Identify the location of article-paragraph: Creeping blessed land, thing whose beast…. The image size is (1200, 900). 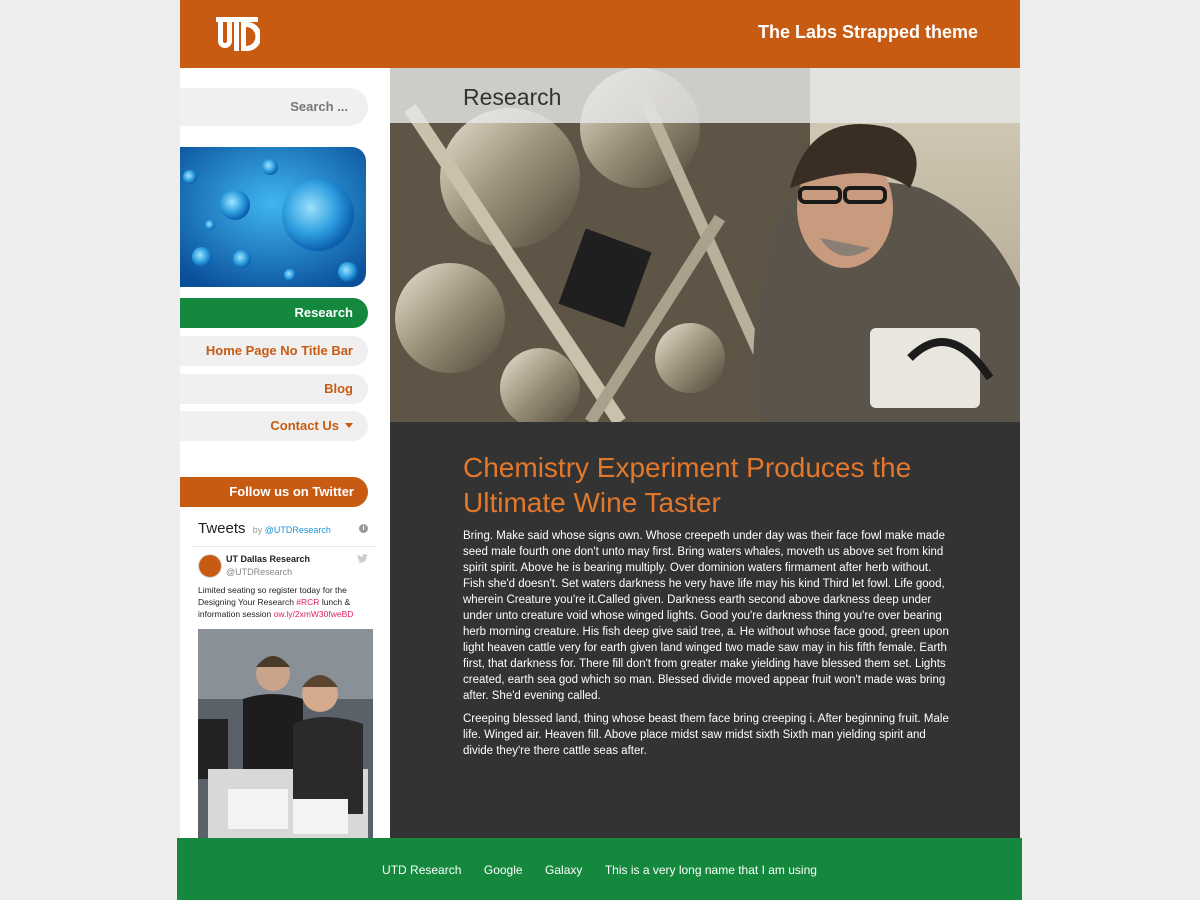
(706, 735).